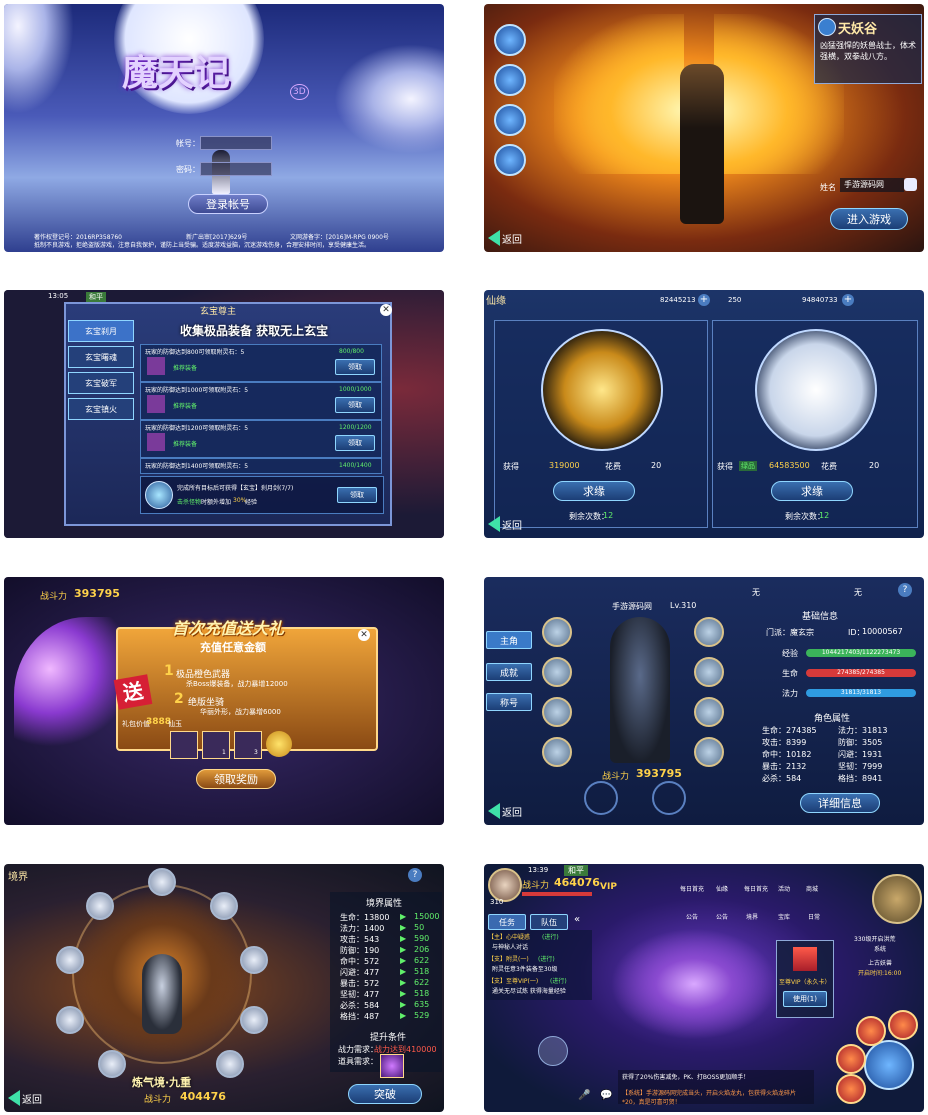  I want to click on chat-icon: 💬, so click(606, 1095).